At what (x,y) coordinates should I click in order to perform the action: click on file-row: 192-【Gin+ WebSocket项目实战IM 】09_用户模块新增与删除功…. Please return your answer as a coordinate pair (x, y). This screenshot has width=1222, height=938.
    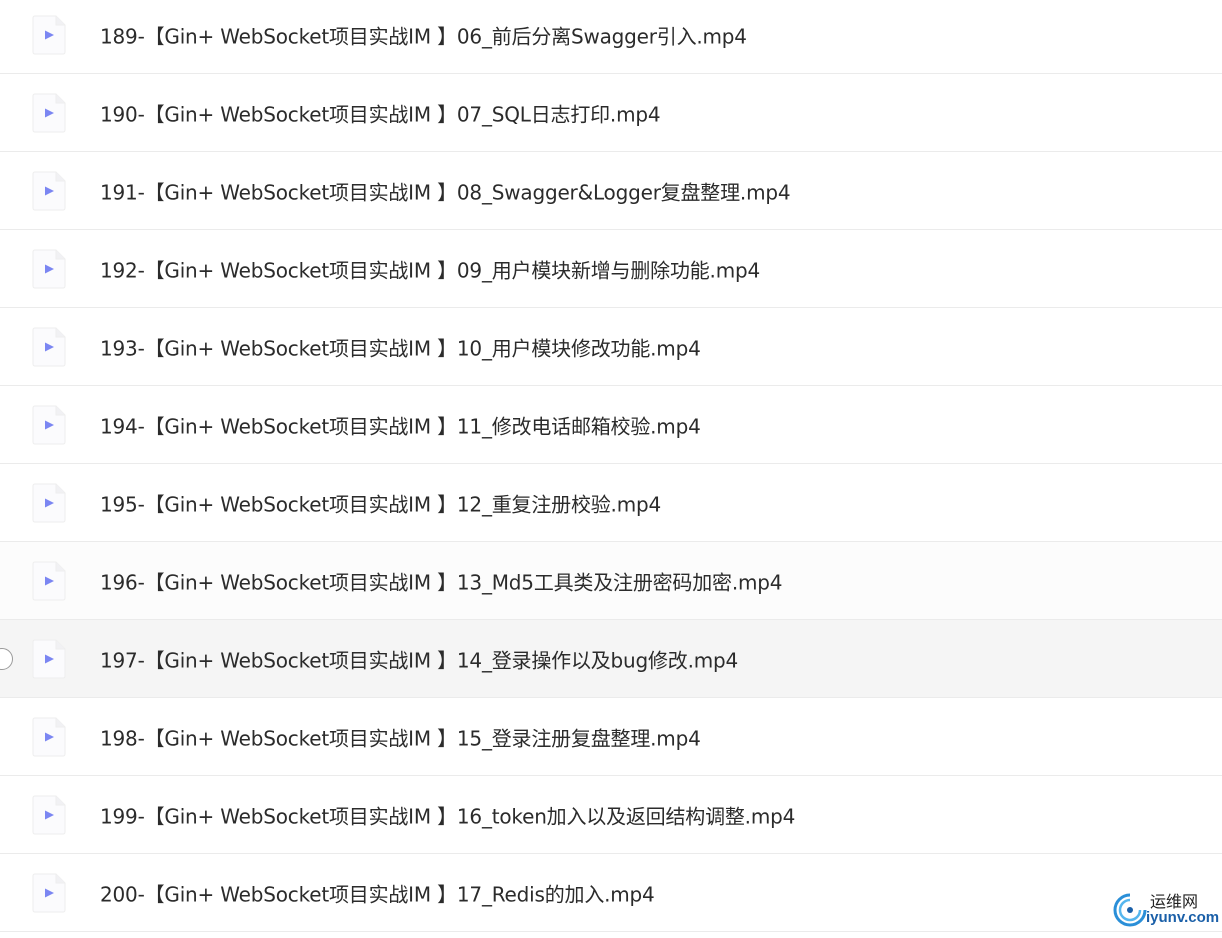
    Looking at the image, I should click on (611, 269).